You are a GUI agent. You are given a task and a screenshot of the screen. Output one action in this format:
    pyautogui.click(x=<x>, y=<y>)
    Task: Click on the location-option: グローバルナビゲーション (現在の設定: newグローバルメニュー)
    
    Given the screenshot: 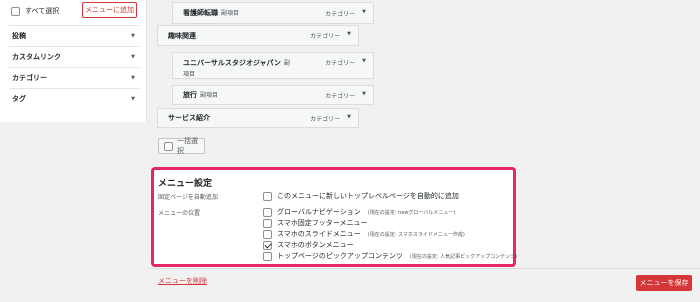 What is the action you would take?
    pyautogui.click(x=359, y=212)
    